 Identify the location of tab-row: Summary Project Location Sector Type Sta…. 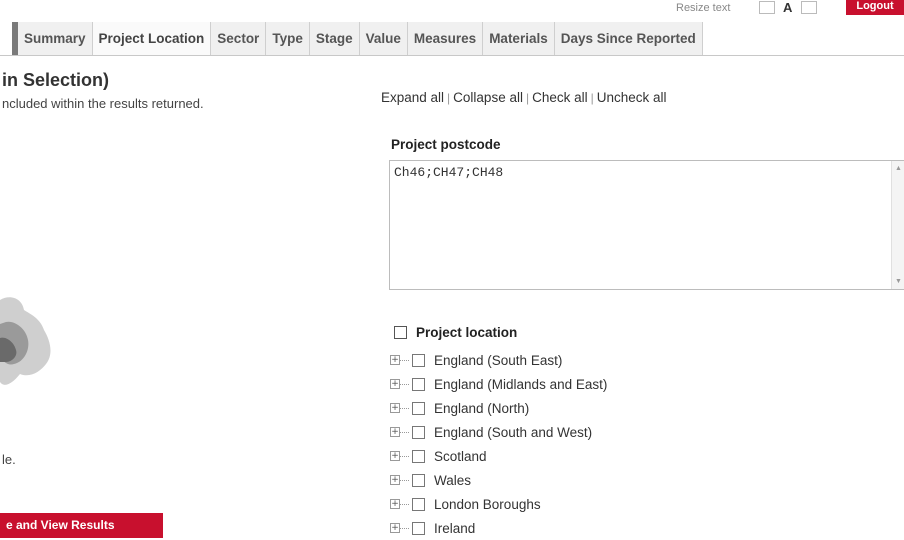
(360, 38).